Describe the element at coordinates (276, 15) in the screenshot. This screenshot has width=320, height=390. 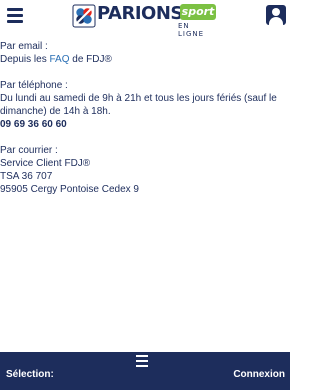
I see `user-account-icon` at that location.